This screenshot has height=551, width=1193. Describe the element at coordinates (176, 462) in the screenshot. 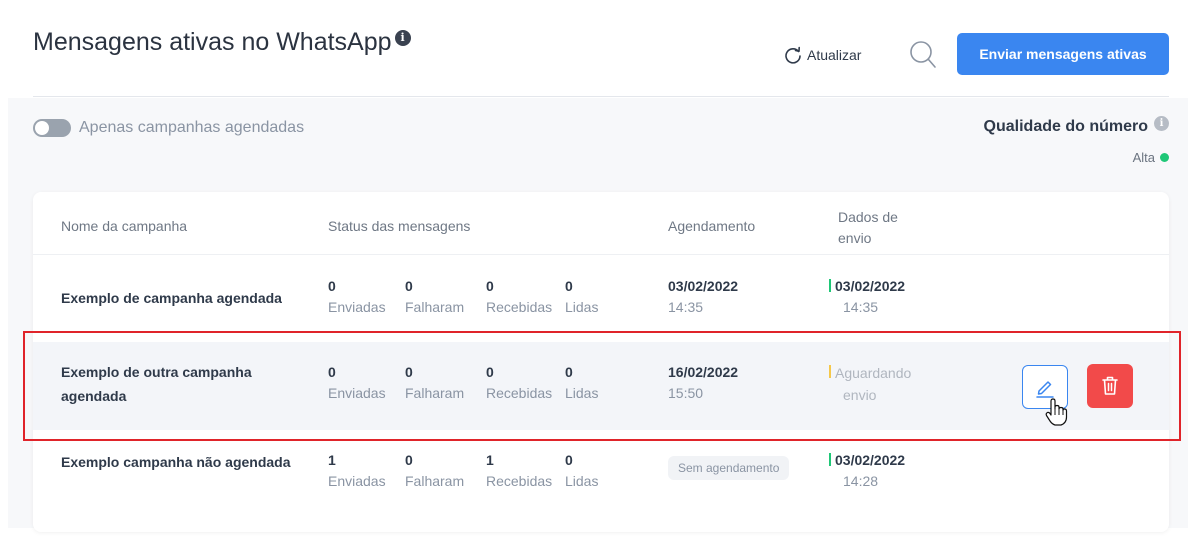

I see `campaign-name: Exemplo campanha não agendada` at that location.